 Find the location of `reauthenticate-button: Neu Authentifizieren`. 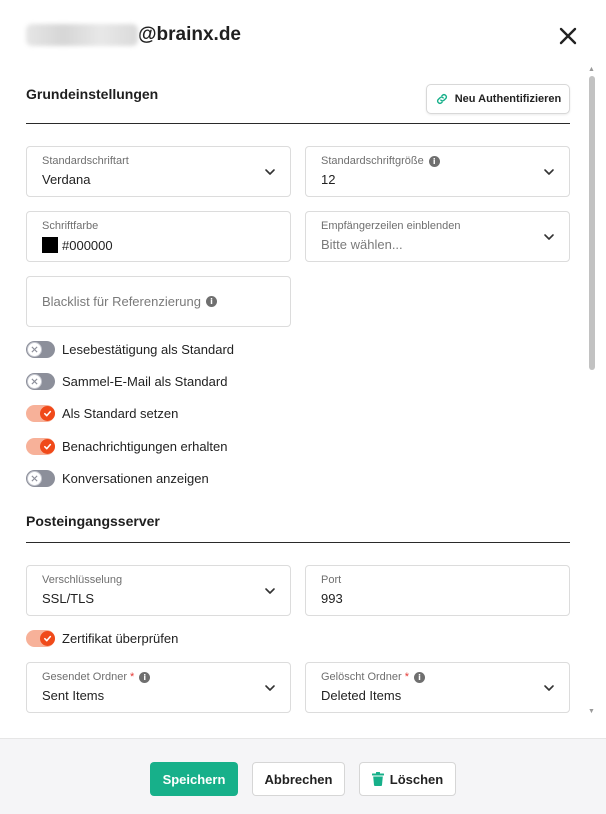

reauthenticate-button: Neu Authentifizieren is located at coordinates (498, 99).